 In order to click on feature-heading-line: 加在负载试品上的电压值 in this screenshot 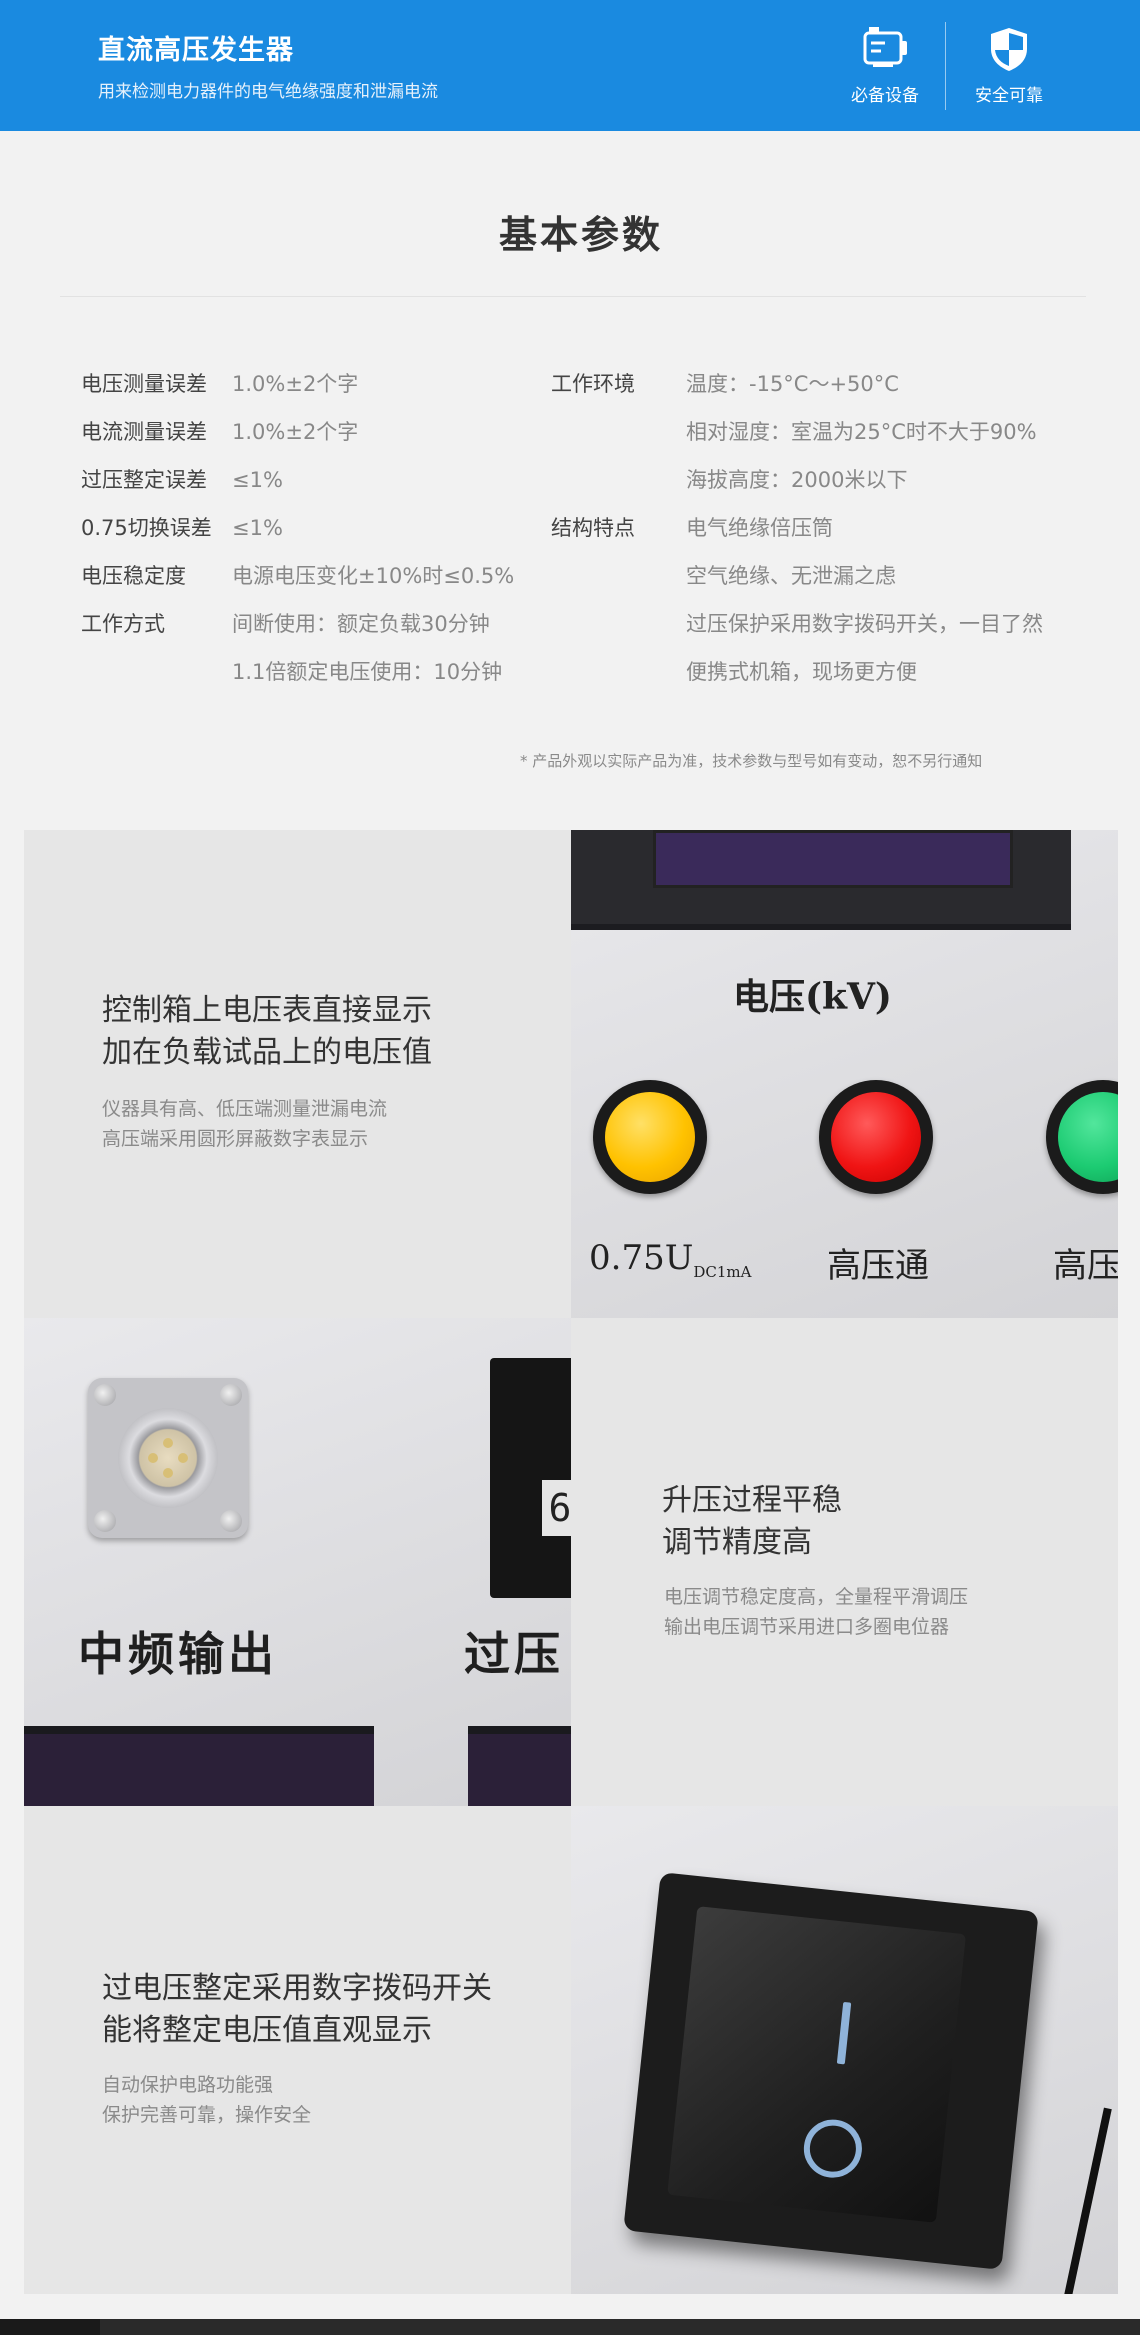, I will do `click(267, 1052)`.